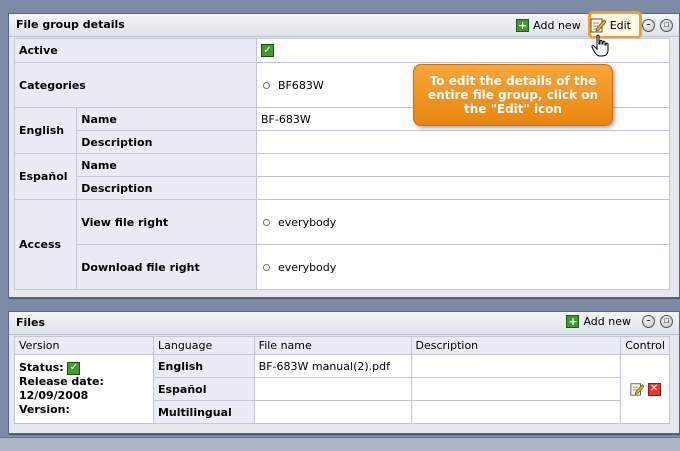  I want to click on add-new-label: Add new, so click(557, 25).